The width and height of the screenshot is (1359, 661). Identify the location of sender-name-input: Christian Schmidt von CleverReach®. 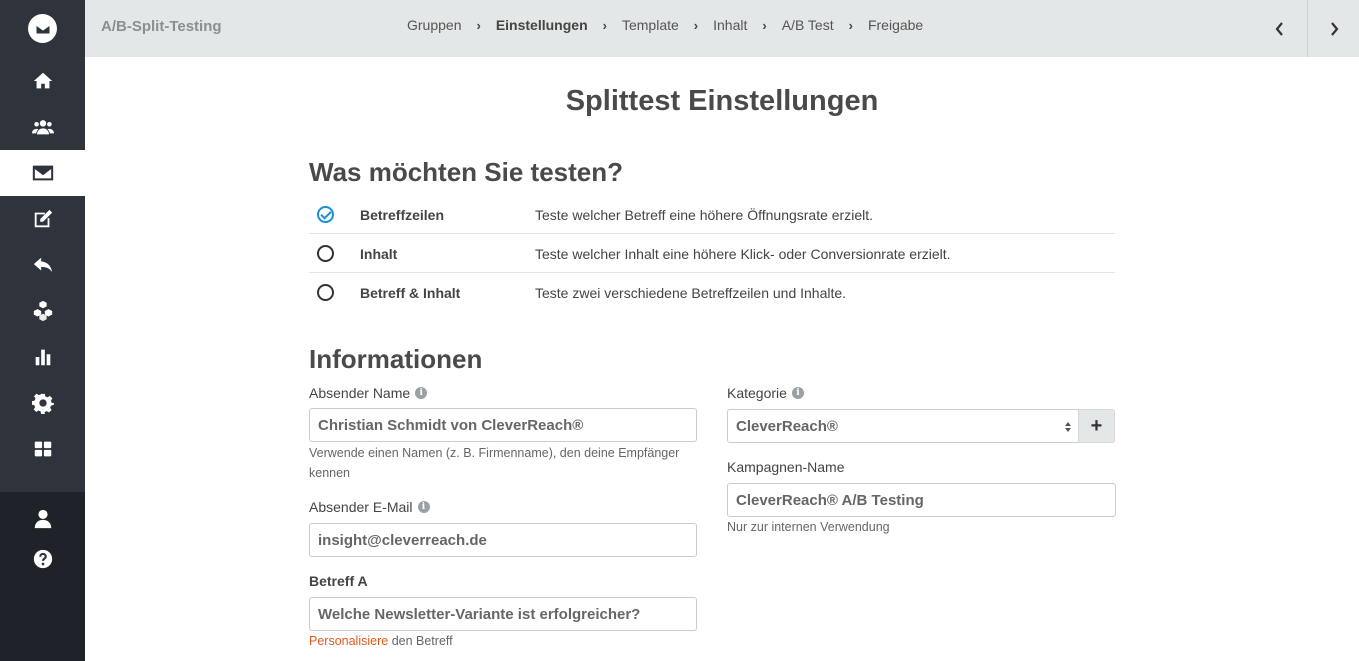
(503, 425).